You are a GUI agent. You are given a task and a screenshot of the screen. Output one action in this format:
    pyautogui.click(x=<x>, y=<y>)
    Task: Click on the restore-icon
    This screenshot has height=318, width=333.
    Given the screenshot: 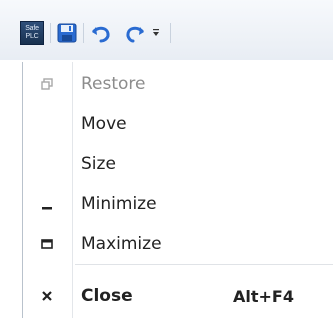 What is the action you would take?
    pyautogui.click(x=47, y=84)
    